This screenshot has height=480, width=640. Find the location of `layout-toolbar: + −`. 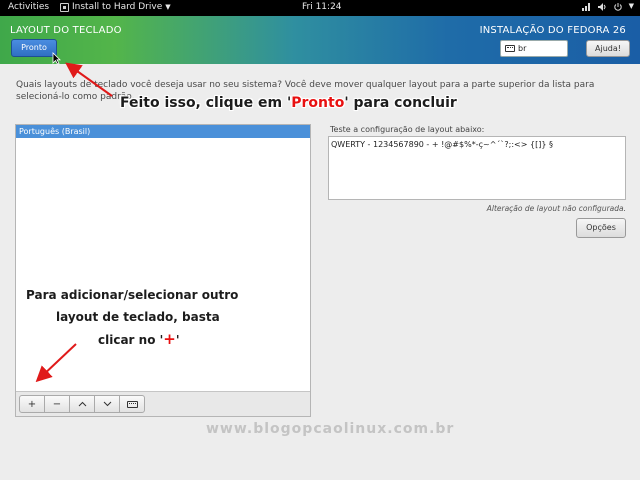

layout-toolbar: + − is located at coordinates (163, 403).